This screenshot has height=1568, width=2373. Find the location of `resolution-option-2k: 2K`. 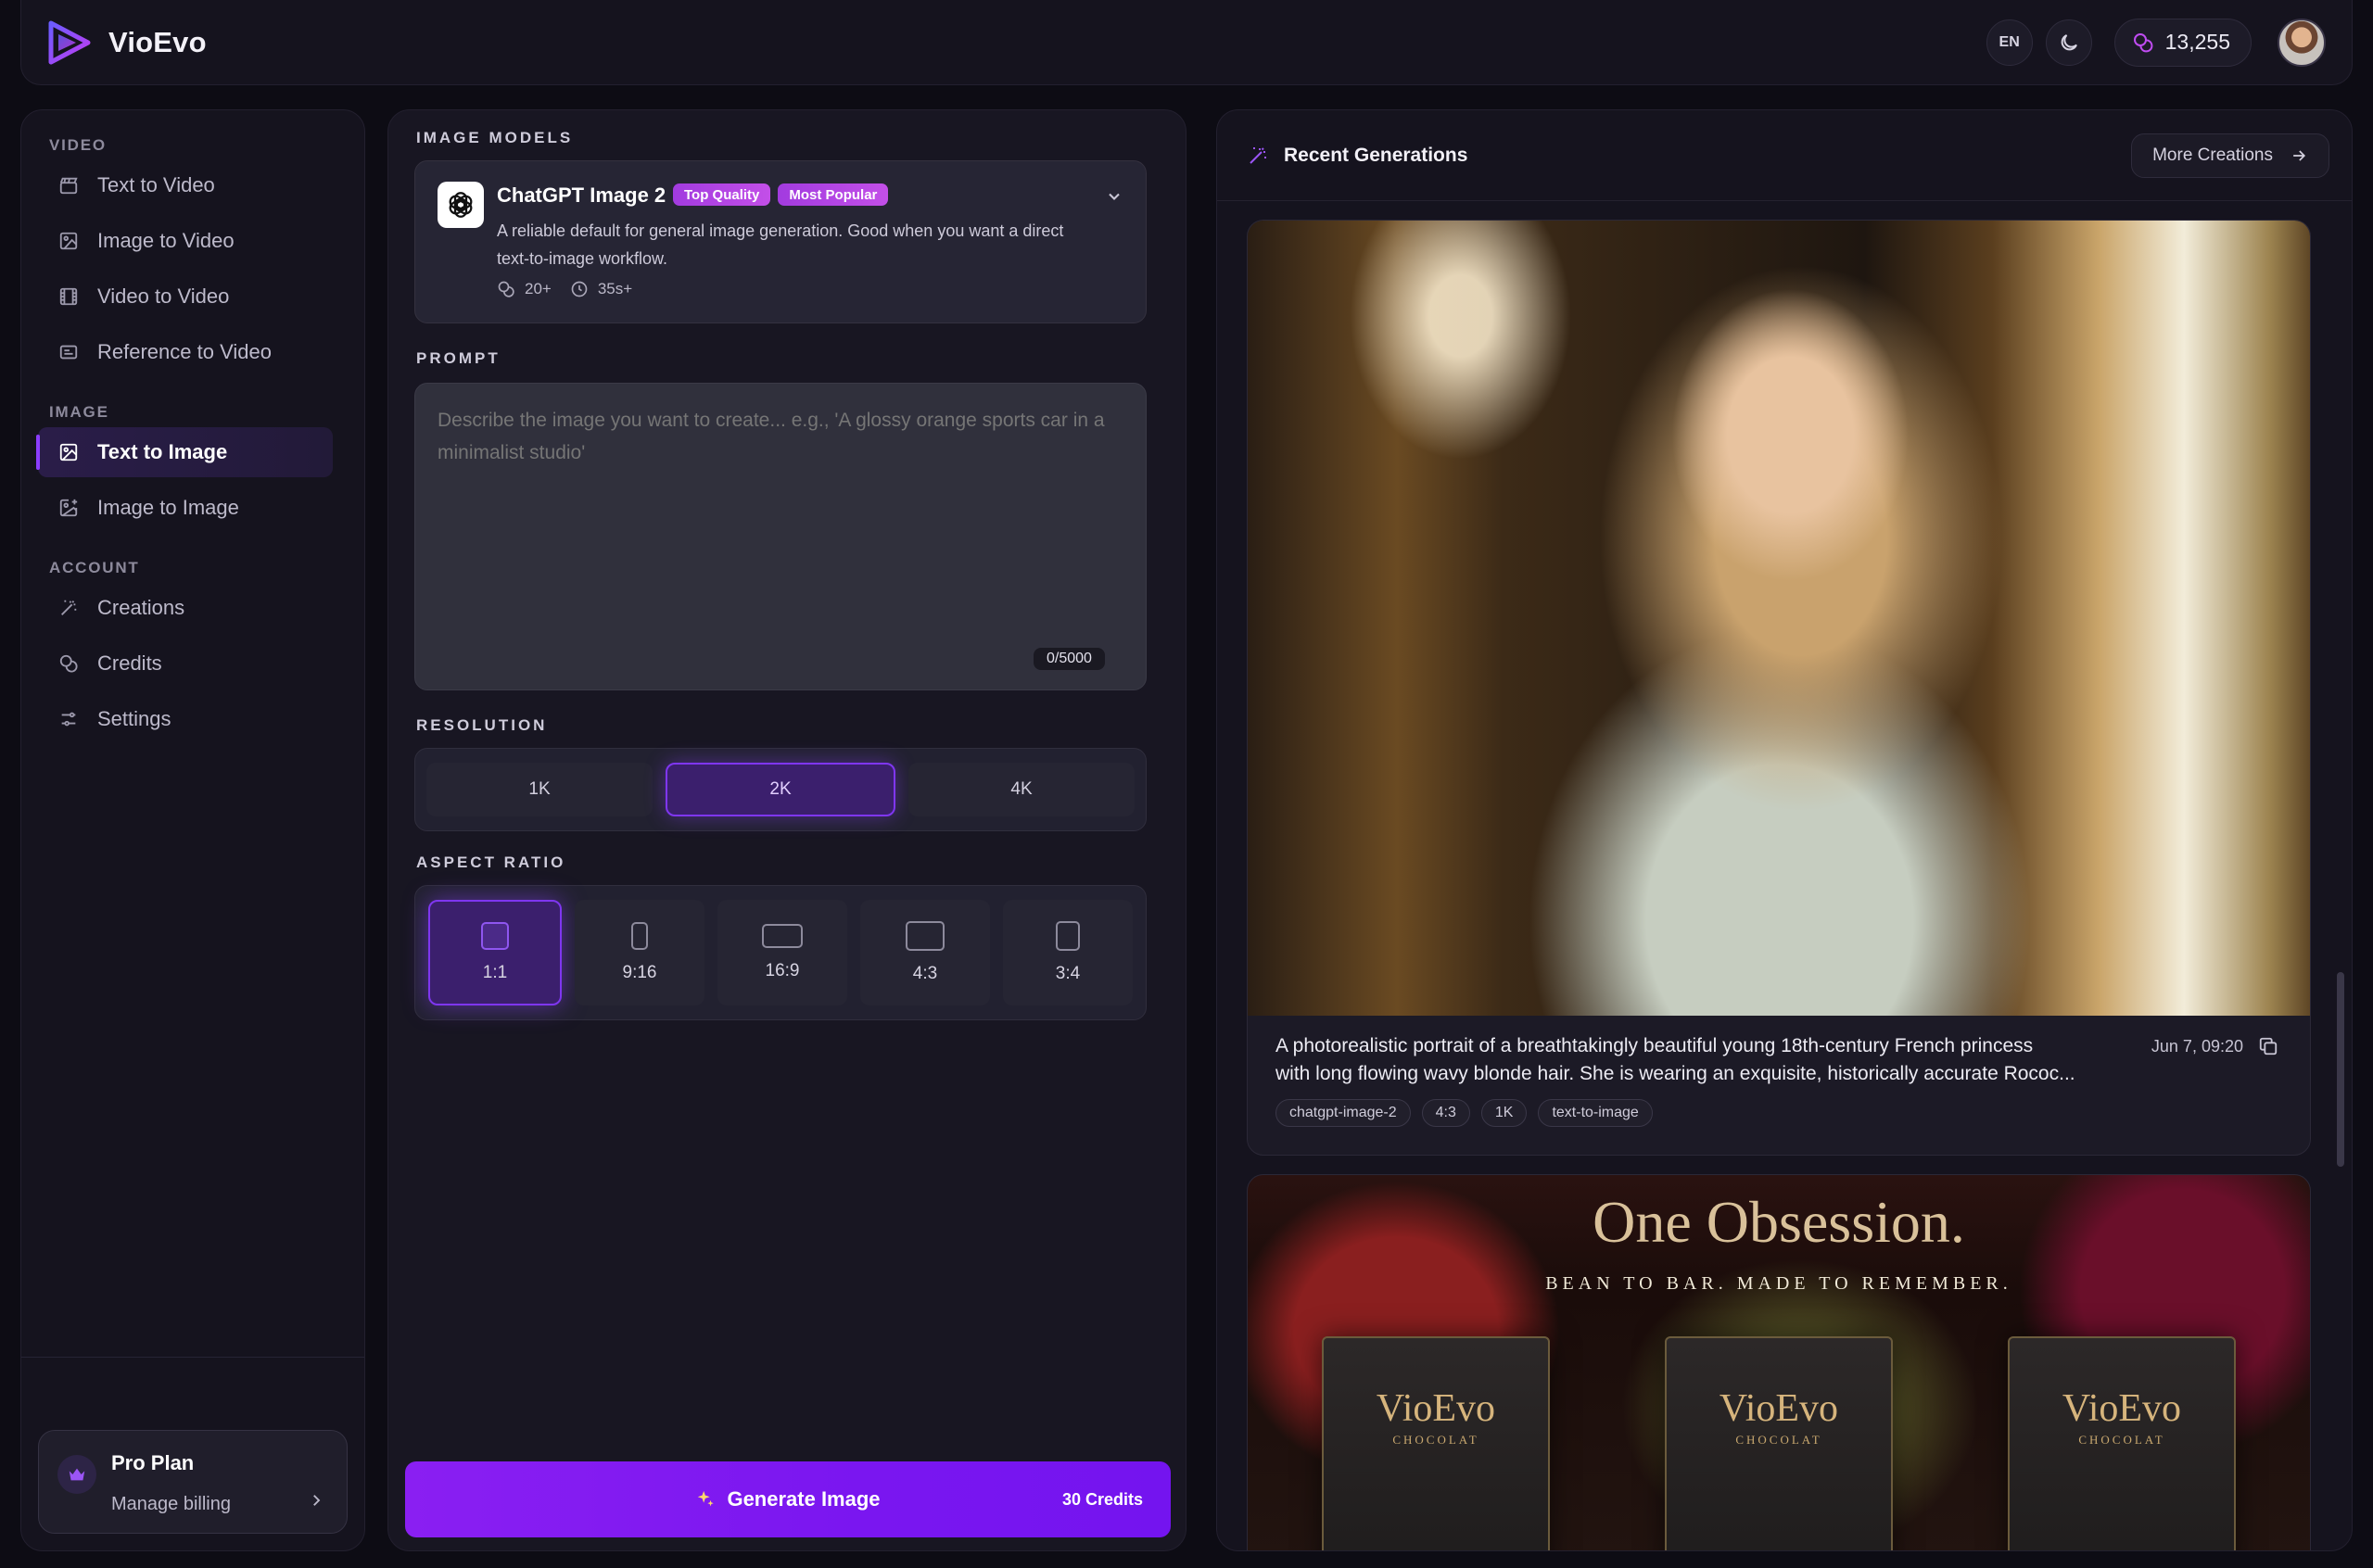

resolution-option-2k: 2K is located at coordinates (780, 789).